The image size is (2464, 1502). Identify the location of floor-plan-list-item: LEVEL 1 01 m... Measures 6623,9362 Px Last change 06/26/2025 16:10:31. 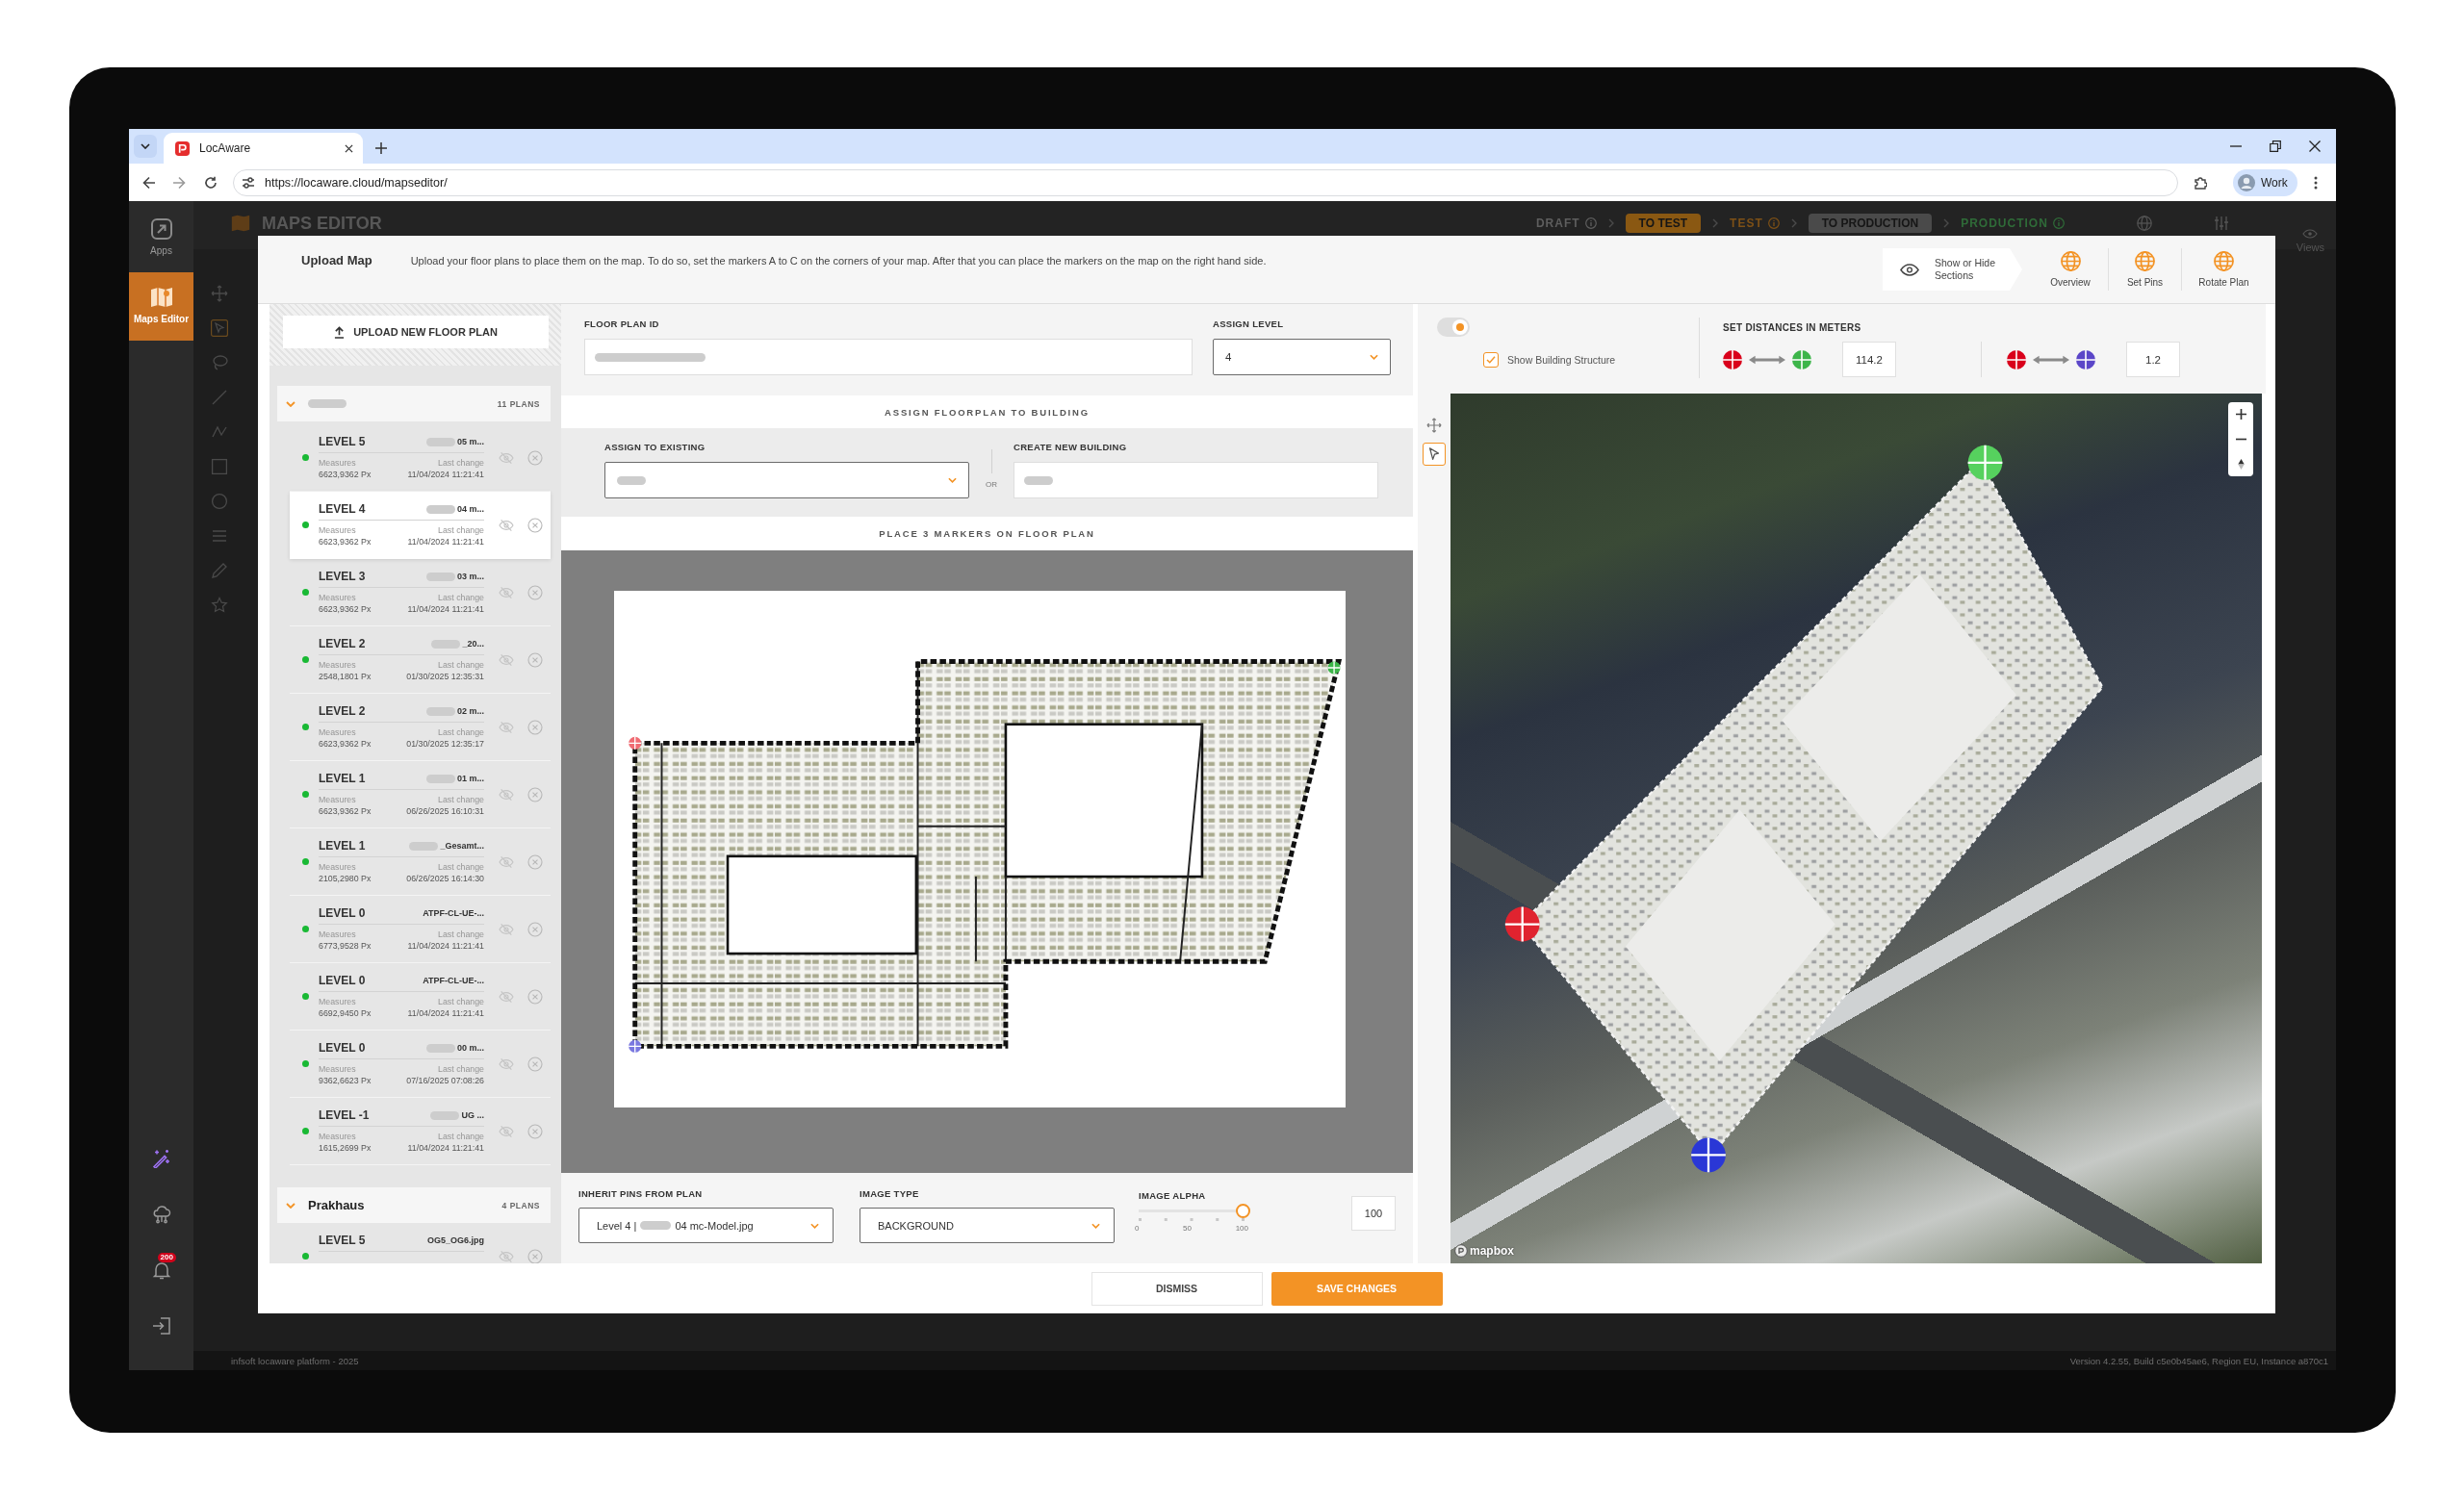
(420, 794).